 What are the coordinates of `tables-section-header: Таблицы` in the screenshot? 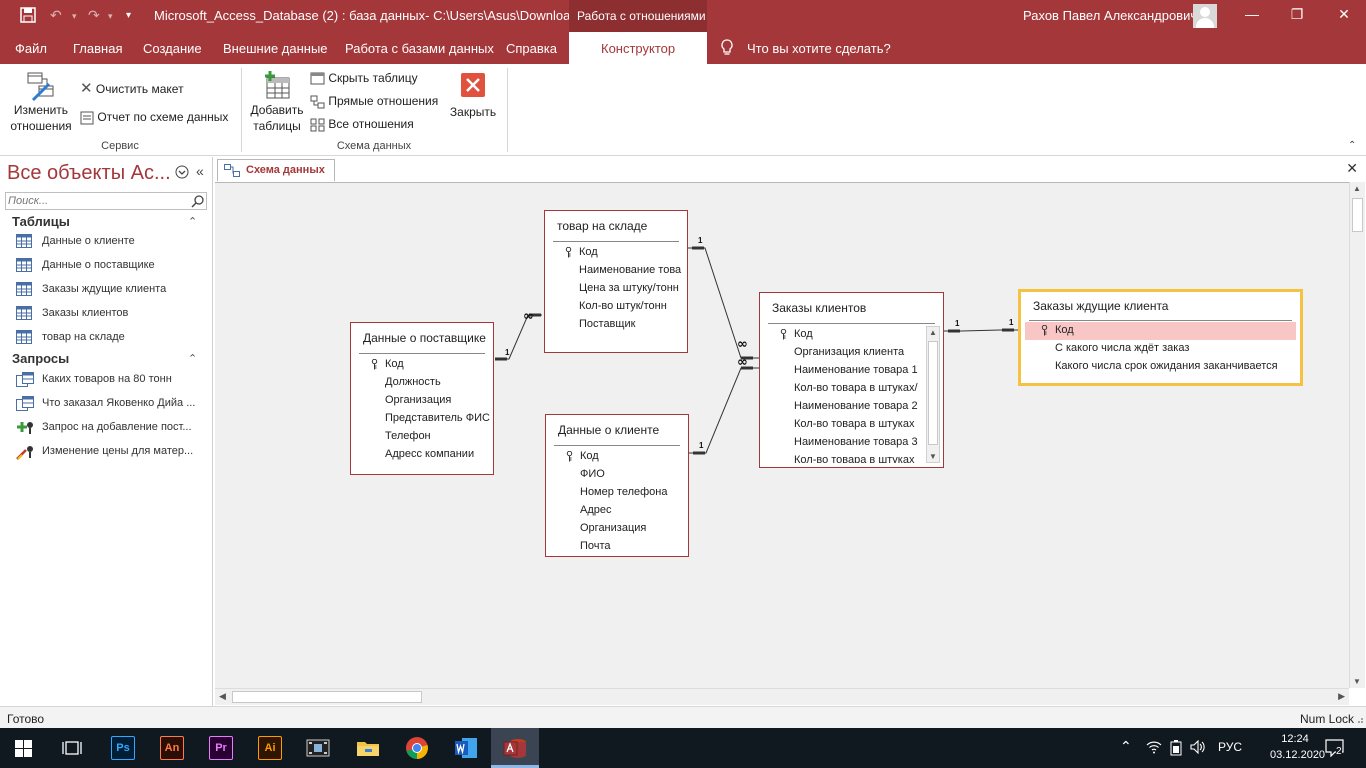 It's located at (41, 221).